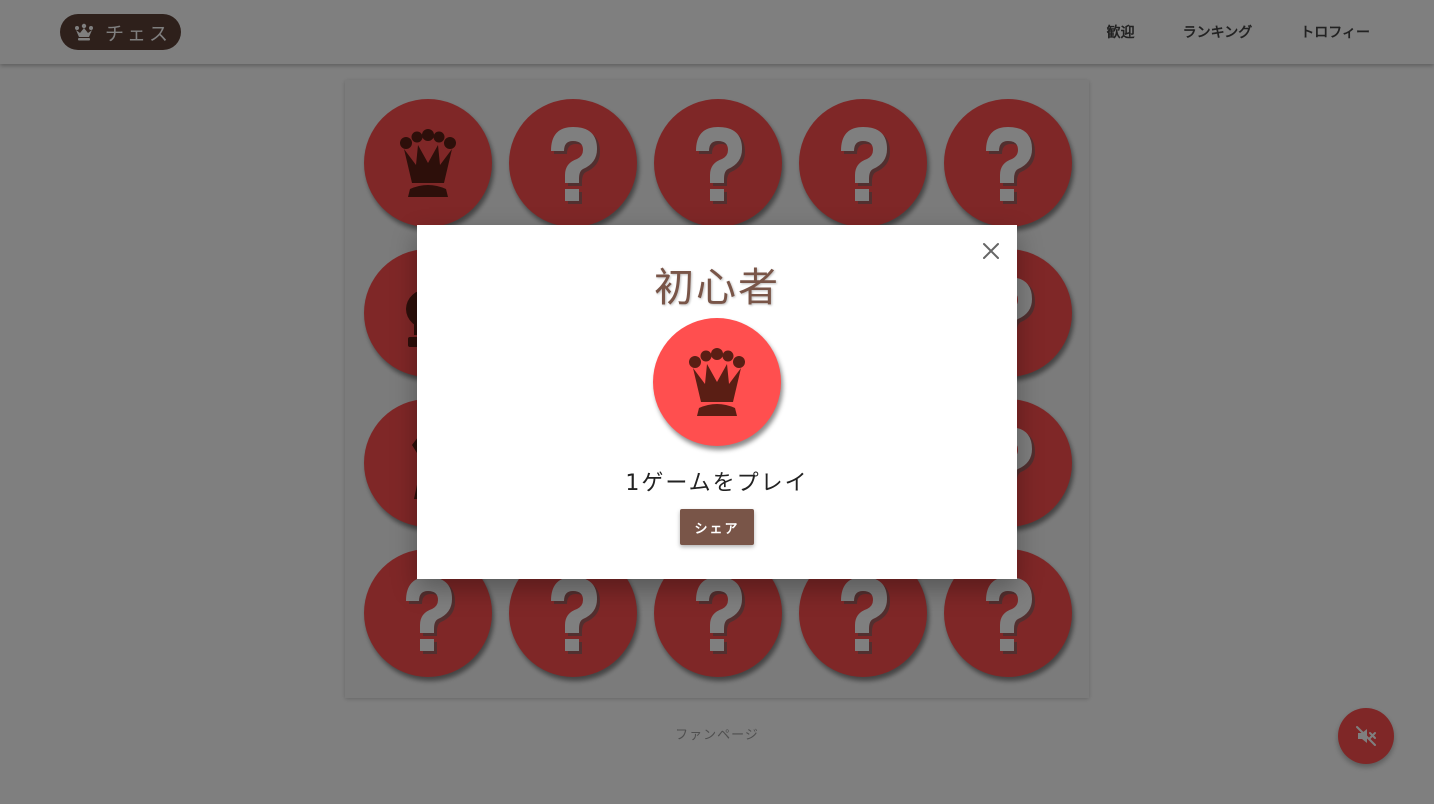  What do you see at coordinates (717, 382) in the screenshot?
I see `trophy-queen-icon` at bounding box center [717, 382].